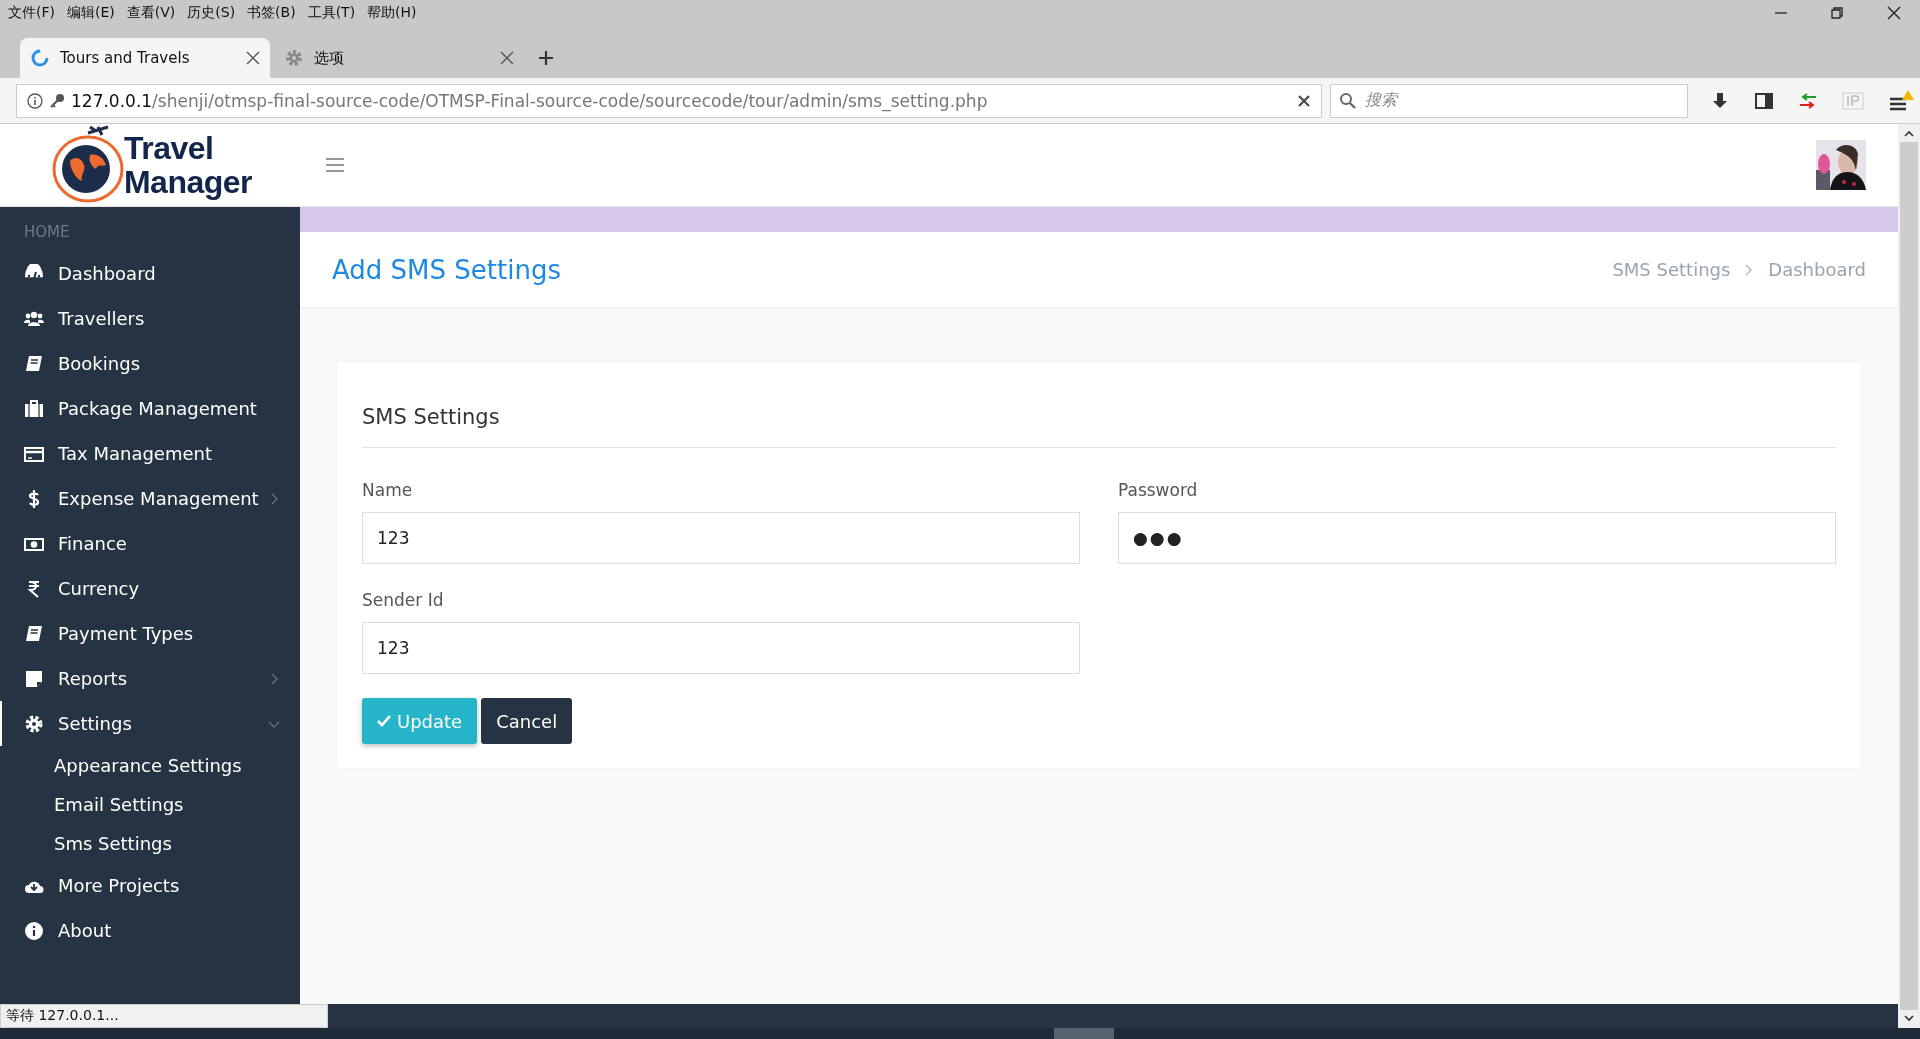  I want to click on scrollbar, so click(1909, 576).